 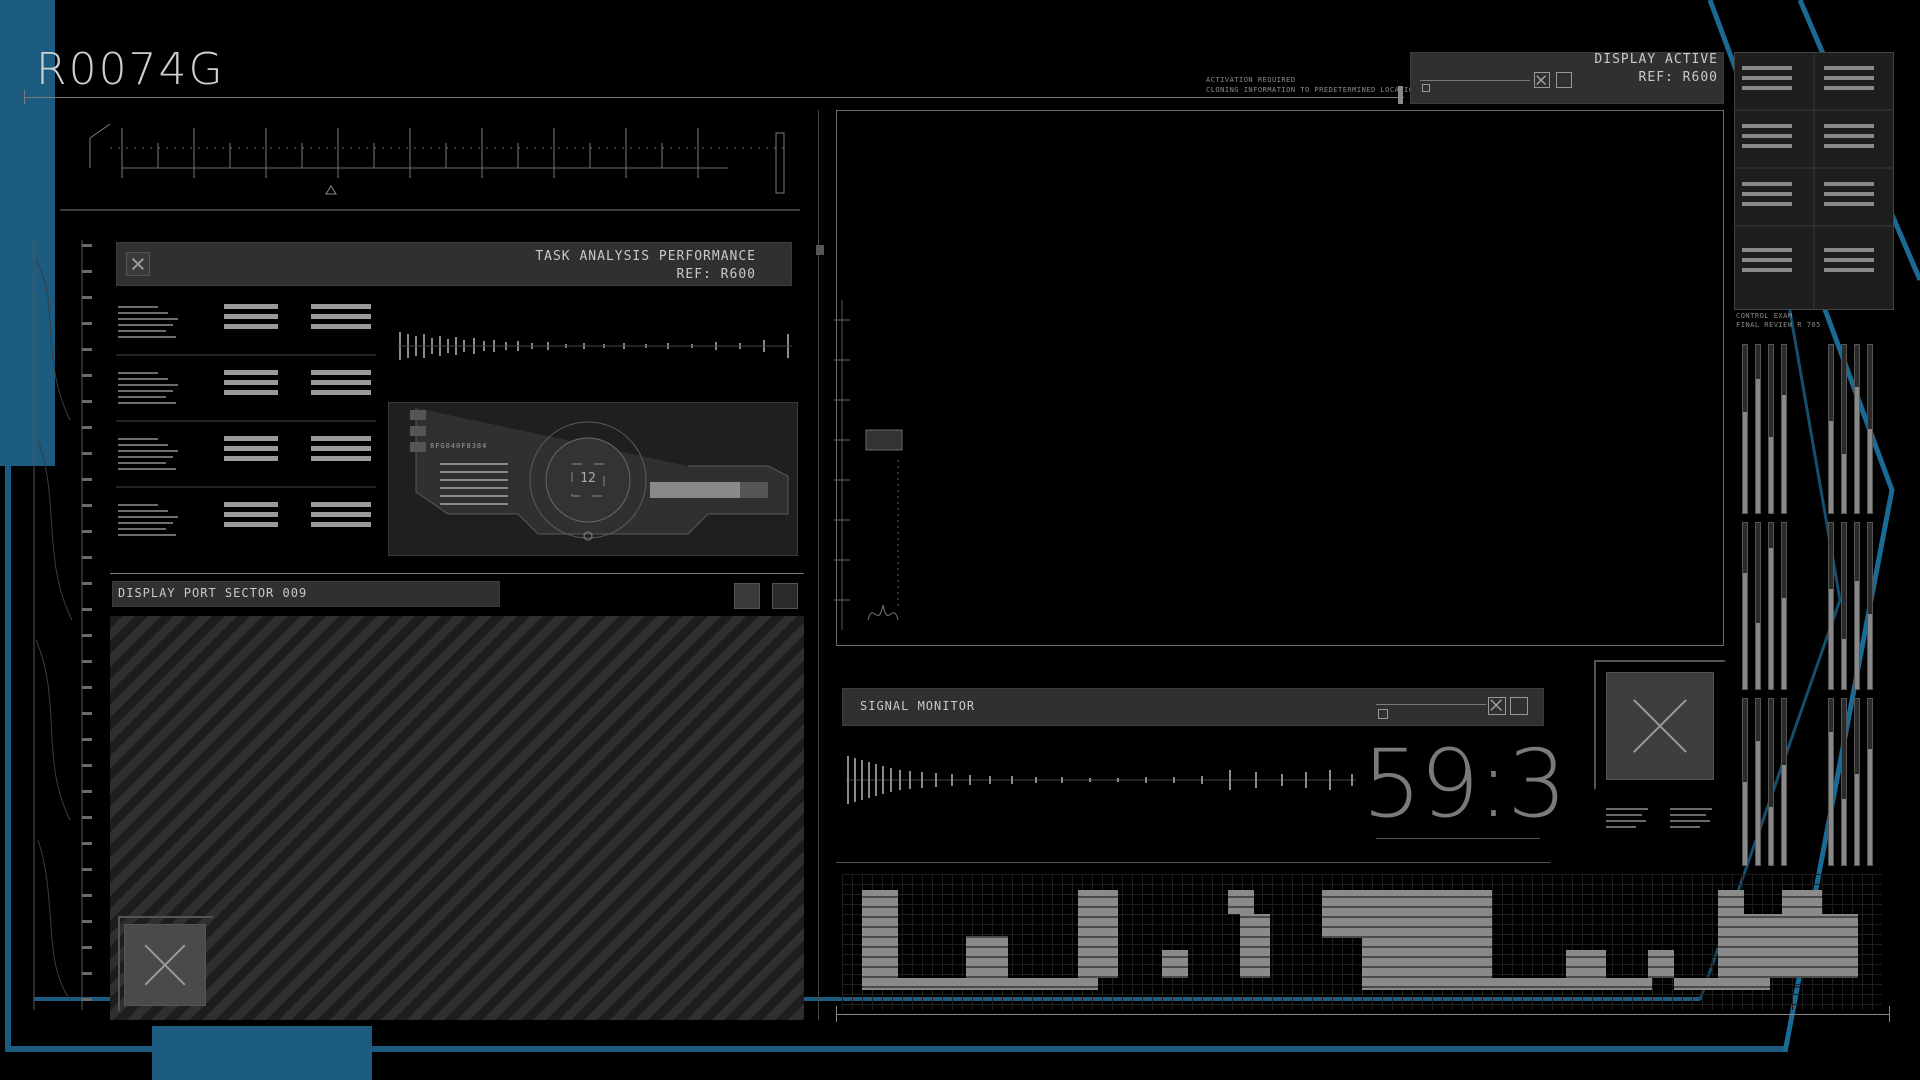 I want to click on signal-readout: 59:3, so click(x=1464, y=784).